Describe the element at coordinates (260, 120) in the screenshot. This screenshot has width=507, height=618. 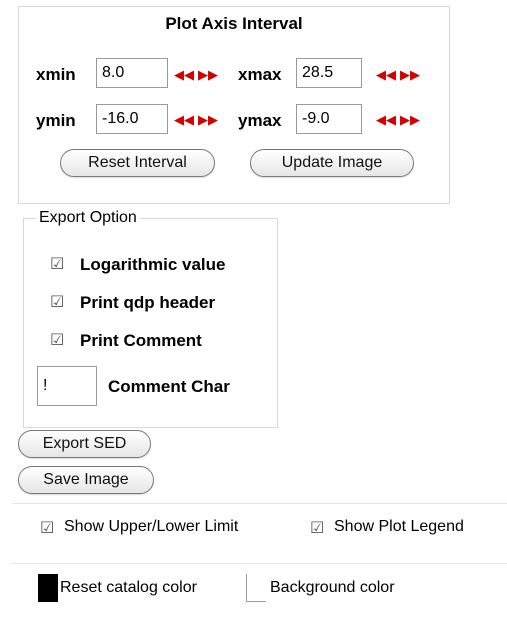
I see `ymax-label: ymax` at that location.